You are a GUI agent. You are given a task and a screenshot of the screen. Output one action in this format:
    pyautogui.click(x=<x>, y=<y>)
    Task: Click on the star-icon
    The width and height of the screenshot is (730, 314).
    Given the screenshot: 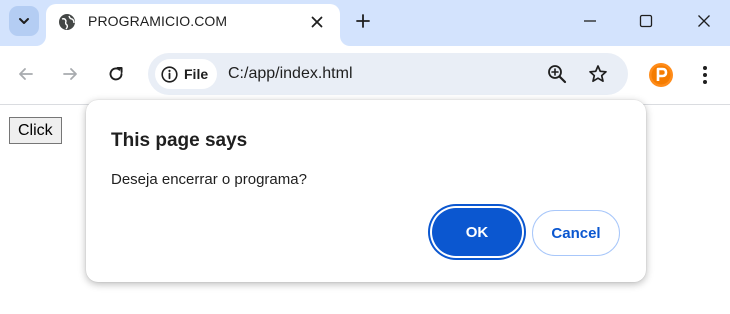 What is the action you would take?
    pyautogui.click(x=598, y=74)
    